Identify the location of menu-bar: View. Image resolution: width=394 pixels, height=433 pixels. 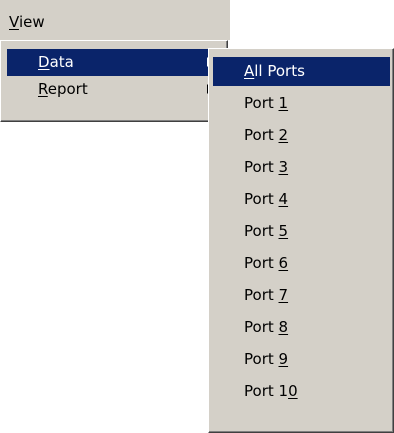
(115, 20).